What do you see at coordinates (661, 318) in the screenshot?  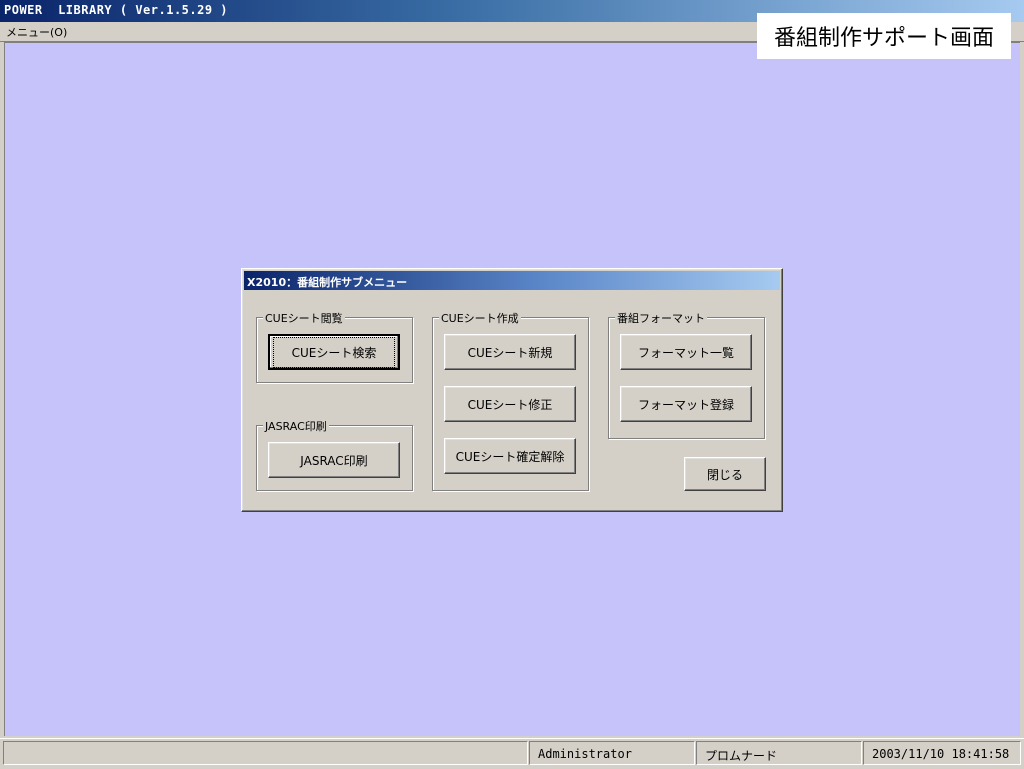 I see `group-format-label: 番組フォーマット` at bounding box center [661, 318].